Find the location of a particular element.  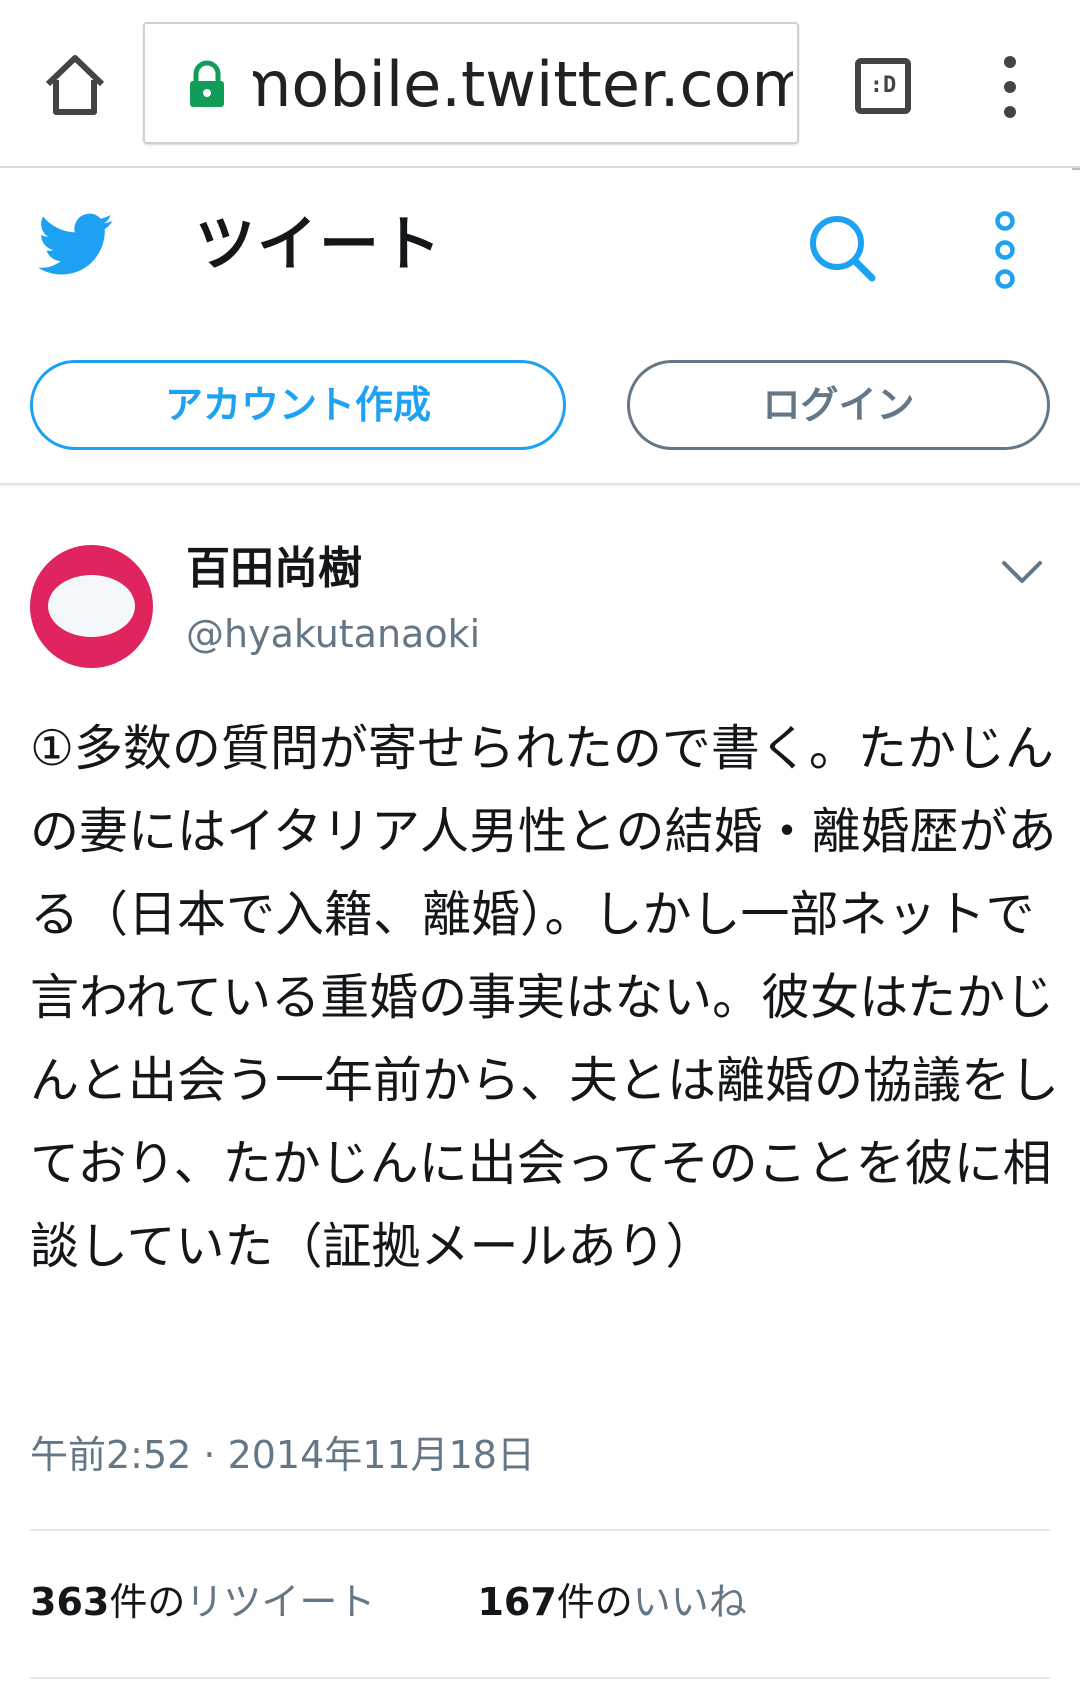

retweet-label: リツイート is located at coordinates (280, 1602).